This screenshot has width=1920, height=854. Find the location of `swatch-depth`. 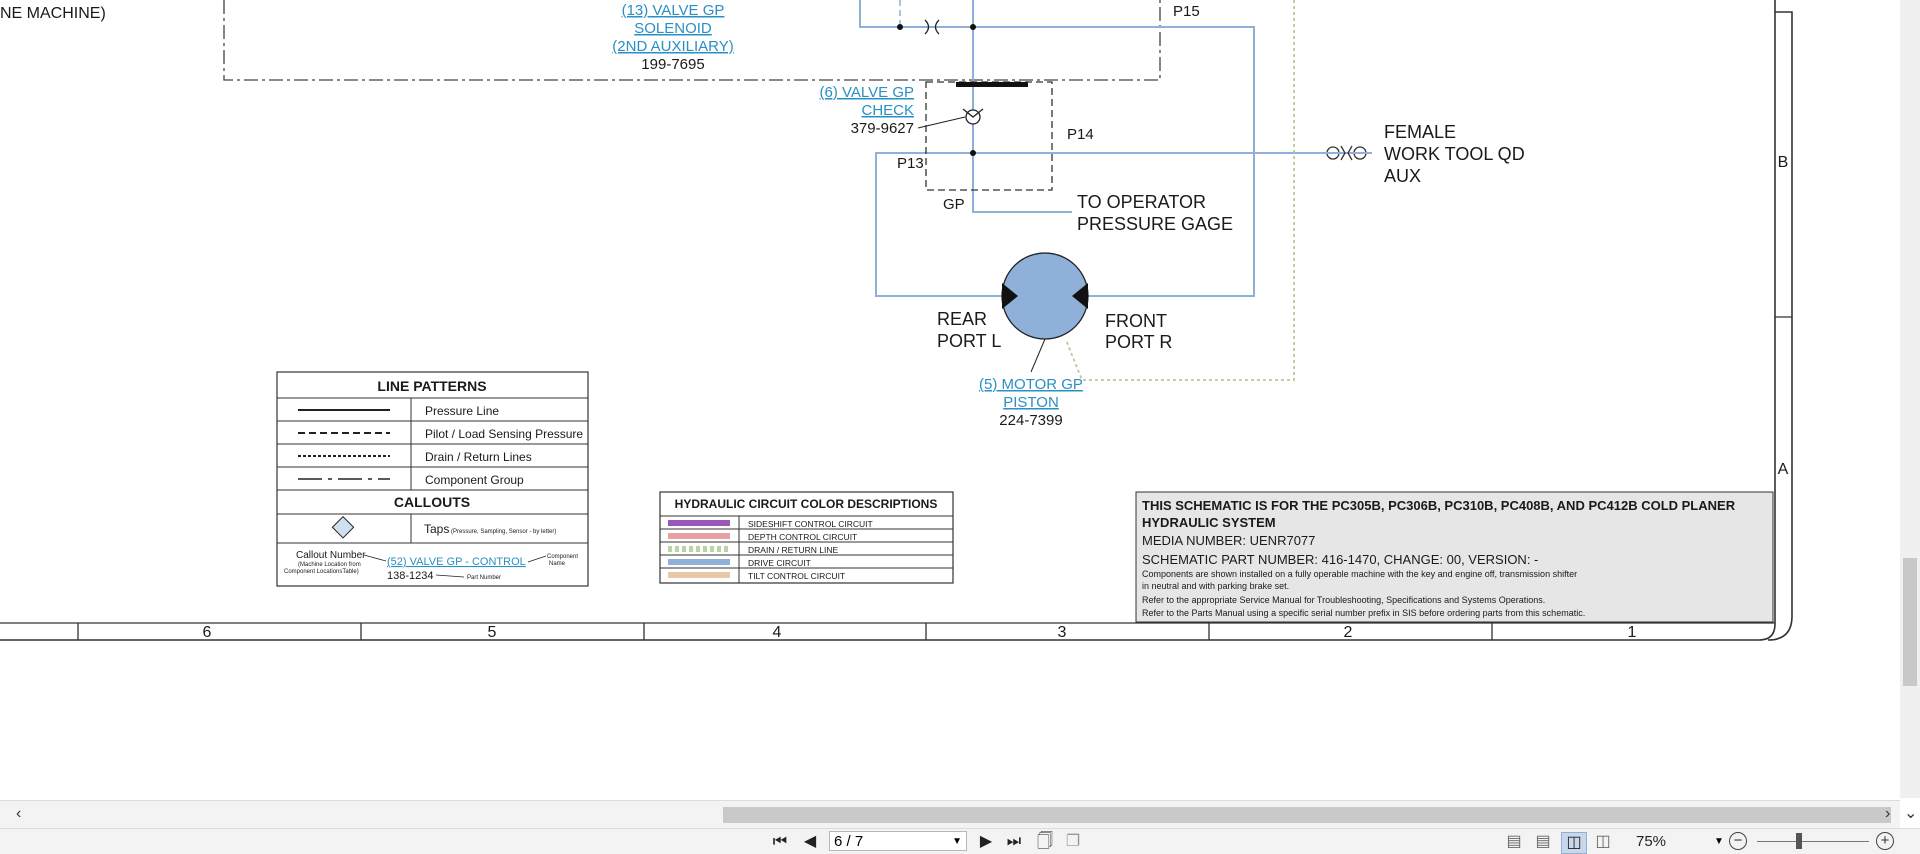

swatch-depth is located at coordinates (699, 536).